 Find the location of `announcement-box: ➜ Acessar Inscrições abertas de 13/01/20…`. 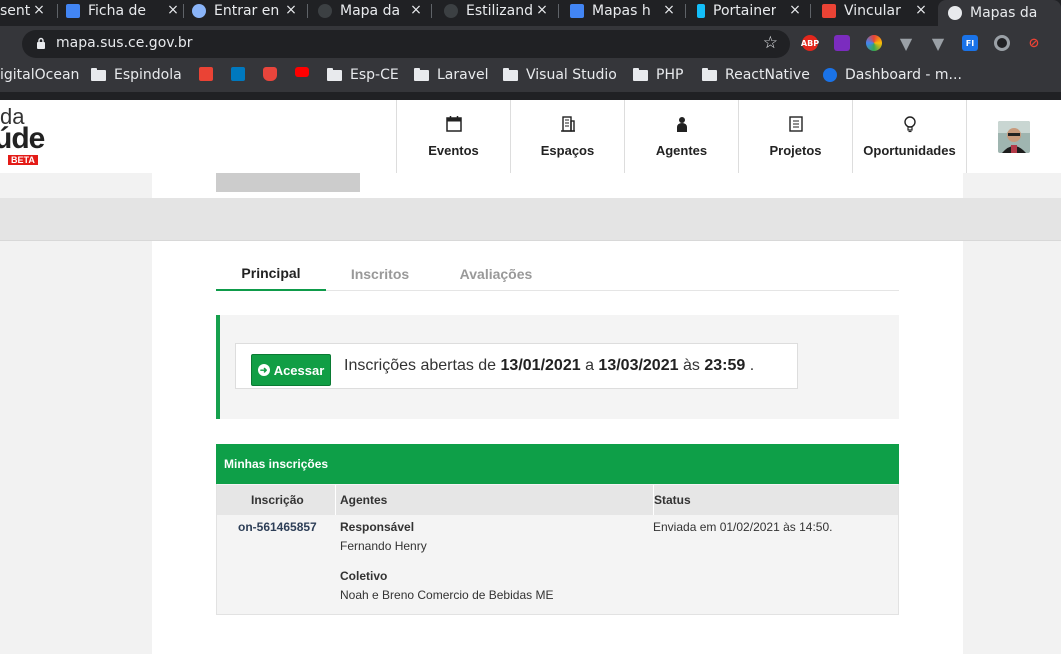

announcement-box: ➜ Acessar Inscrições abertas de 13/01/20… is located at coordinates (516, 366).